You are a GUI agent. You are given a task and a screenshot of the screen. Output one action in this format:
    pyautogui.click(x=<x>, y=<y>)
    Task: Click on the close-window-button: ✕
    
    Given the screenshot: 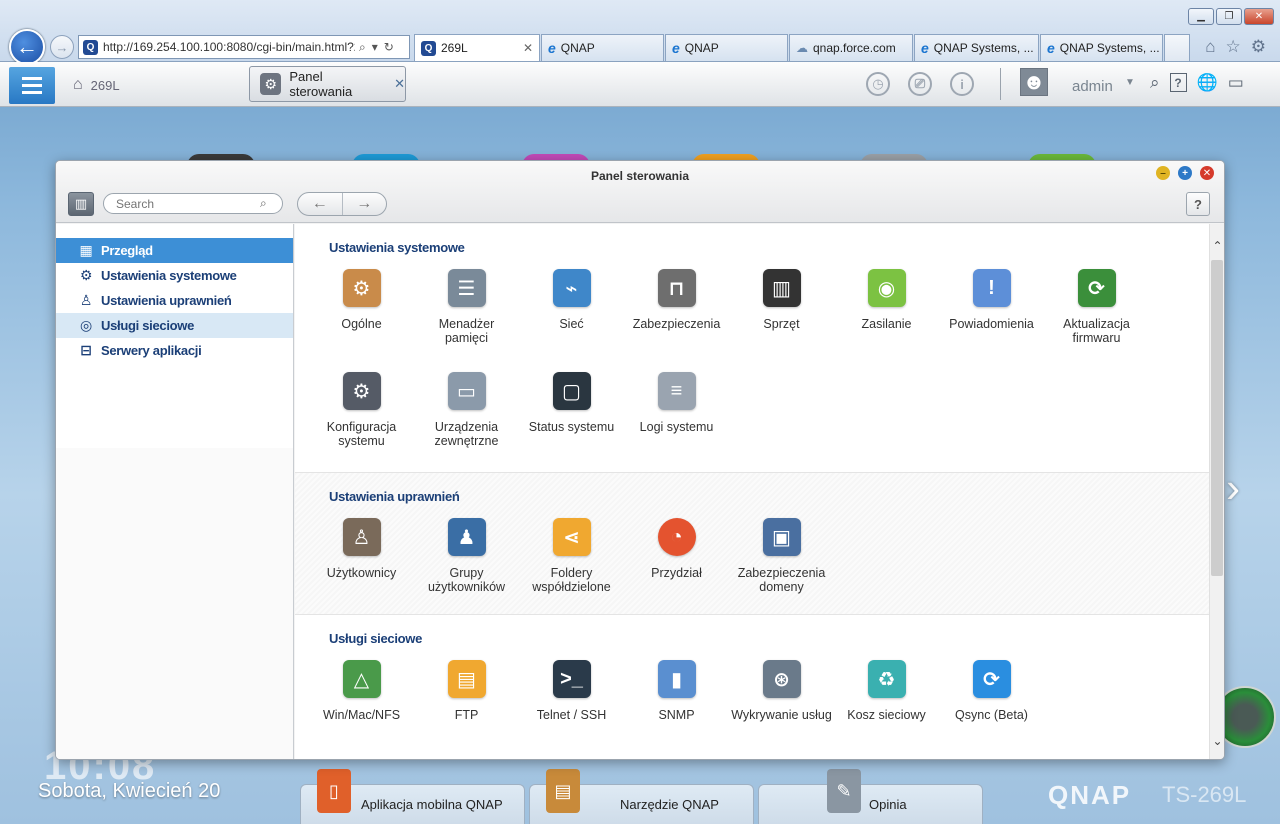 What is the action you would take?
    pyautogui.click(x=1259, y=16)
    